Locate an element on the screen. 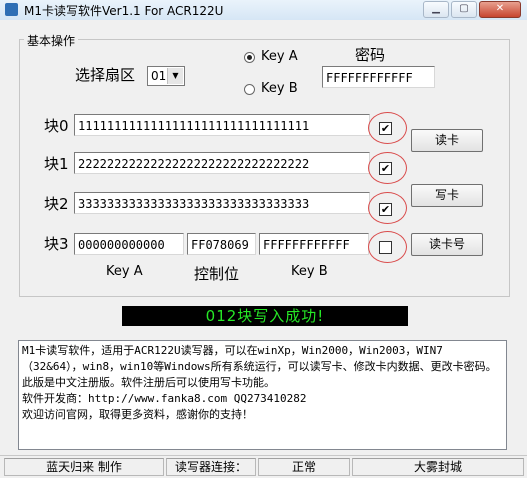 The image size is (527, 478). window-title: M1卡读写软件Ver1.1 For ACR122U is located at coordinates (124, 11).